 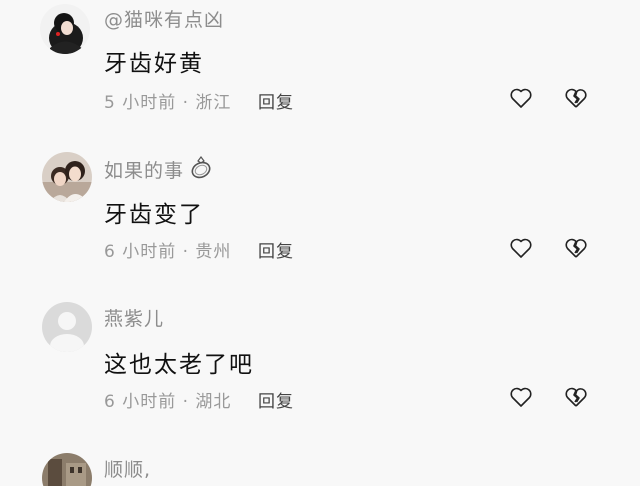 I want to click on username: @猫咪有点凶, so click(x=164, y=18).